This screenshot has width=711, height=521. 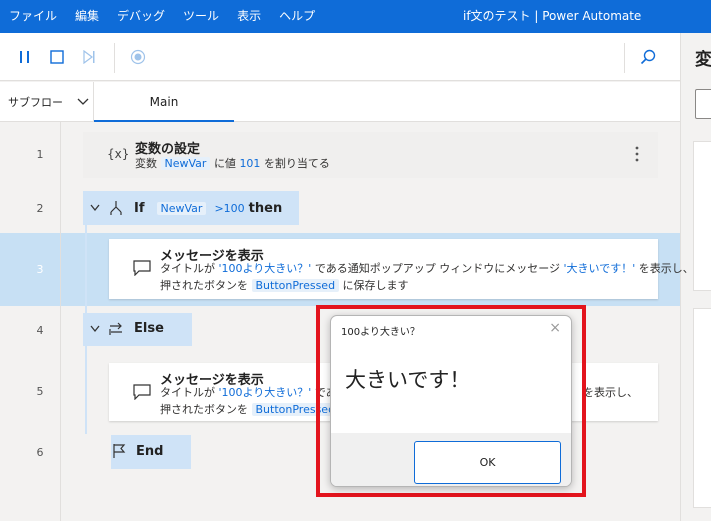 What do you see at coordinates (703, 104) in the screenshot?
I see `panel-search-input` at bounding box center [703, 104].